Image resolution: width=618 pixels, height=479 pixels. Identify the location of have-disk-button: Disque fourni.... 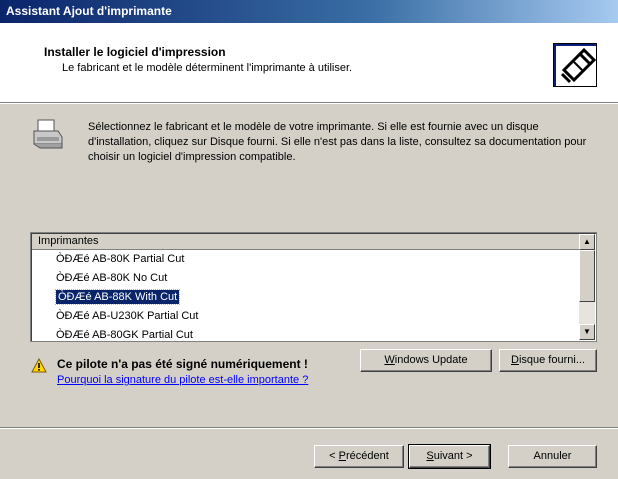
(548, 360).